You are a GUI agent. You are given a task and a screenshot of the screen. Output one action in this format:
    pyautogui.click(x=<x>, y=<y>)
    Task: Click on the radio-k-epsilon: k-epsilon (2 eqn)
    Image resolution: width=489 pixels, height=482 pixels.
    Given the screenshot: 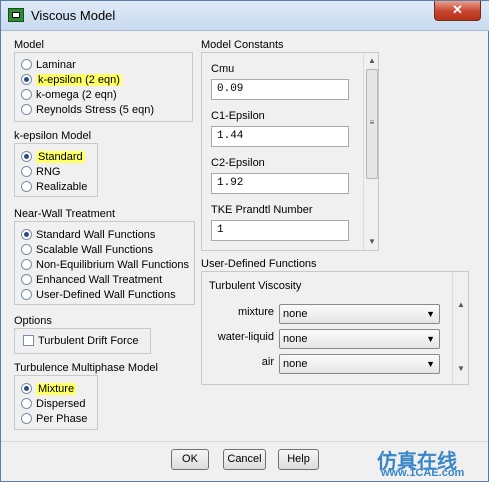 What is the action you would take?
    pyautogui.click(x=71, y=80)
    